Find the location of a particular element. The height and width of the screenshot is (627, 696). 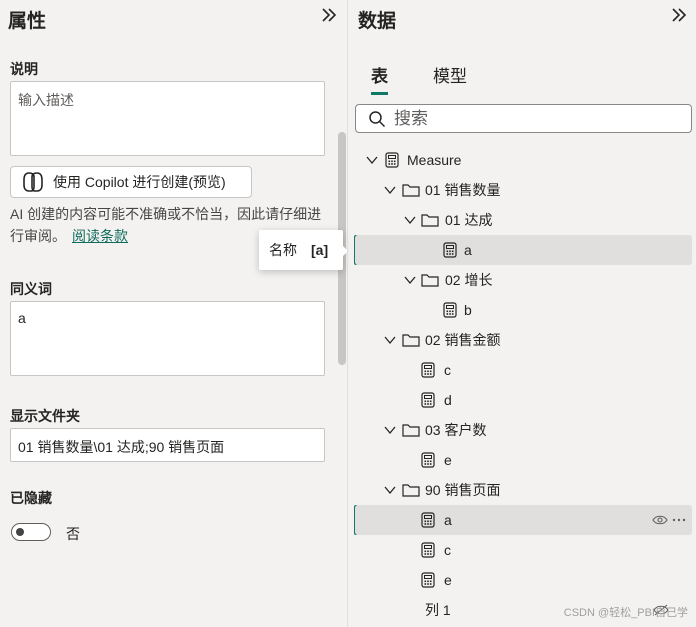

hidden-label: 已隐藏 is located at coordinates (31, 498).